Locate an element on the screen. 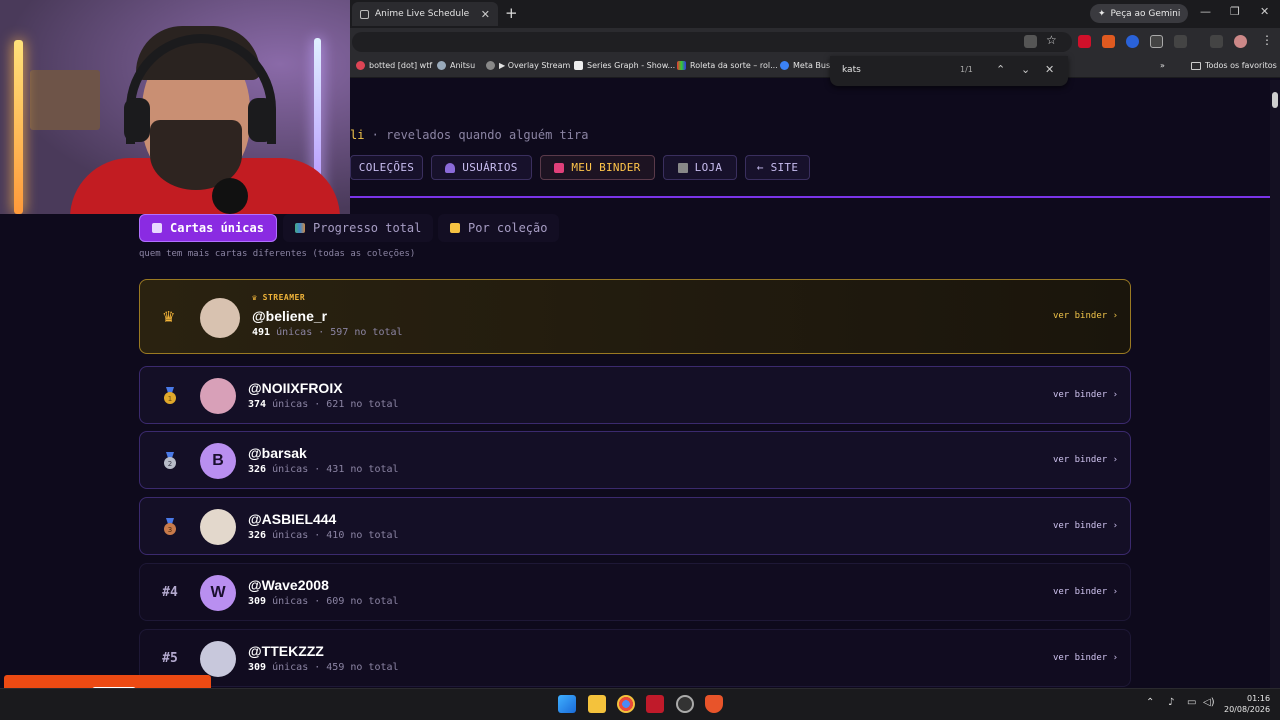 The image size is (1280, 720). svg-text: 1 is located at coordinates (170, 399).